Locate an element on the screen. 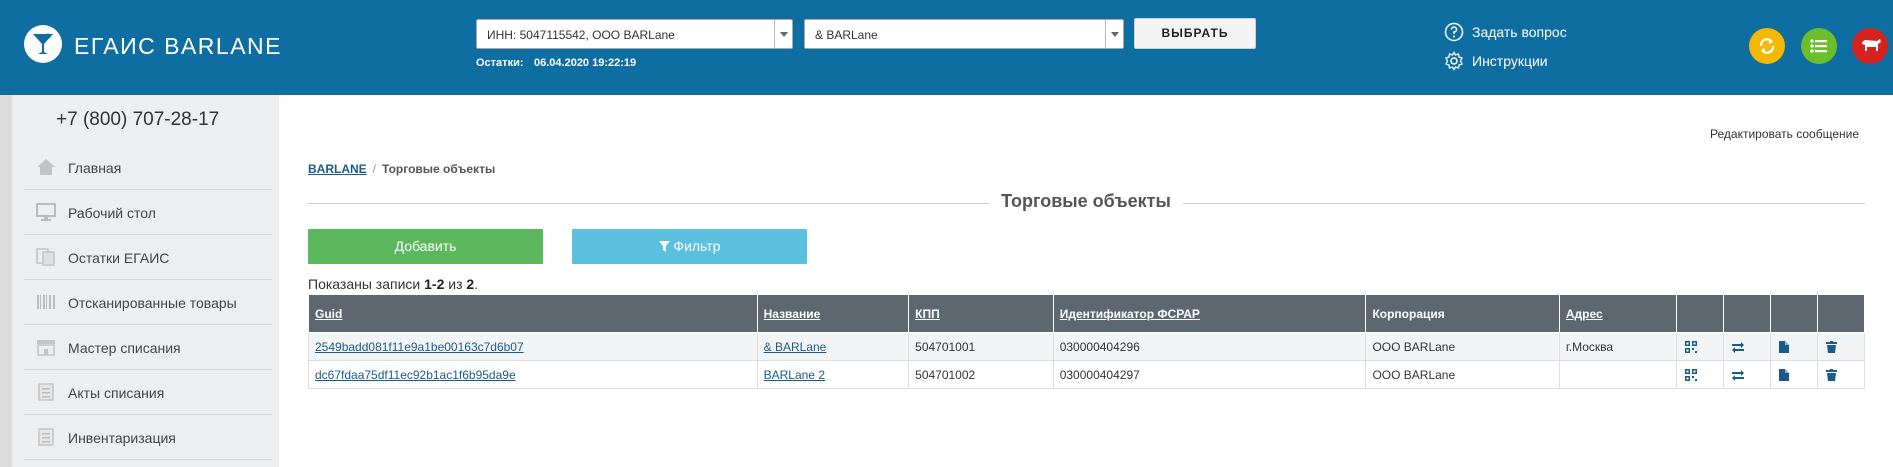  records-period: . is located at coordinates (476, 284).